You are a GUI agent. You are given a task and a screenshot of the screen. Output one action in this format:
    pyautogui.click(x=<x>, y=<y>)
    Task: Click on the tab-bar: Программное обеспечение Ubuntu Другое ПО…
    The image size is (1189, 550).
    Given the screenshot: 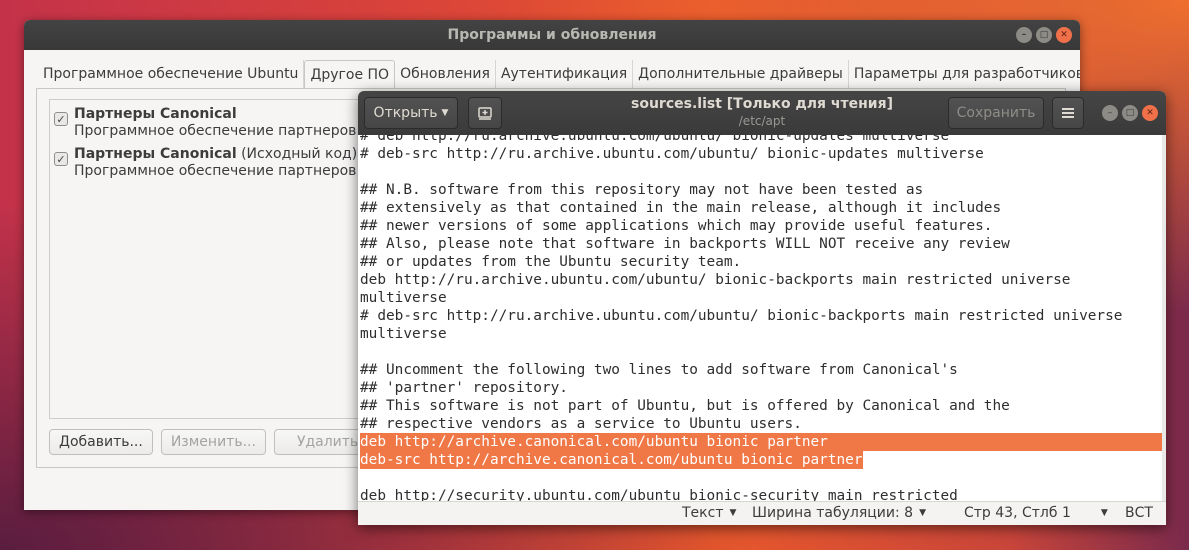 What is the action you would take?
    pyautogui.click(x=559, y=74)
    